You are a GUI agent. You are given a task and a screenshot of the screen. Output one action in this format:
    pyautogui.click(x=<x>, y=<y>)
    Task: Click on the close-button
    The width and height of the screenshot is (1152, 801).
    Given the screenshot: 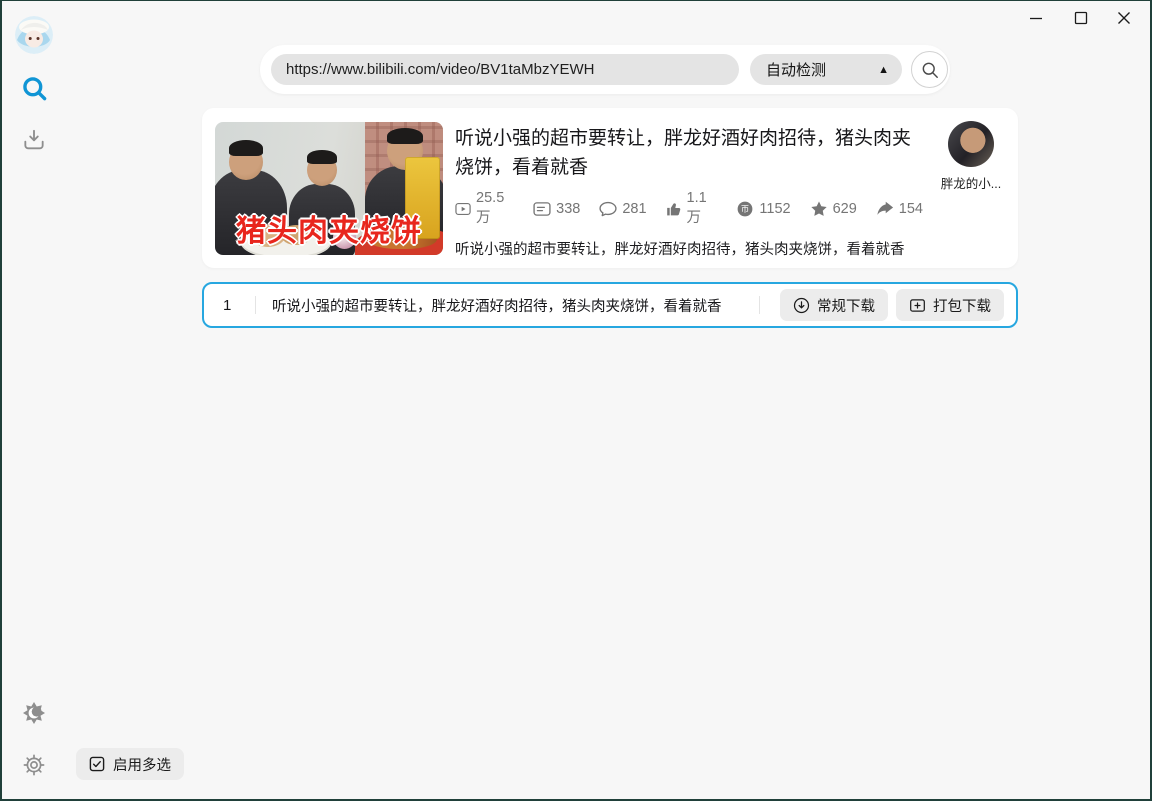 What is the action you would take?
    pyautogui.click(x=1124, y=18)
    